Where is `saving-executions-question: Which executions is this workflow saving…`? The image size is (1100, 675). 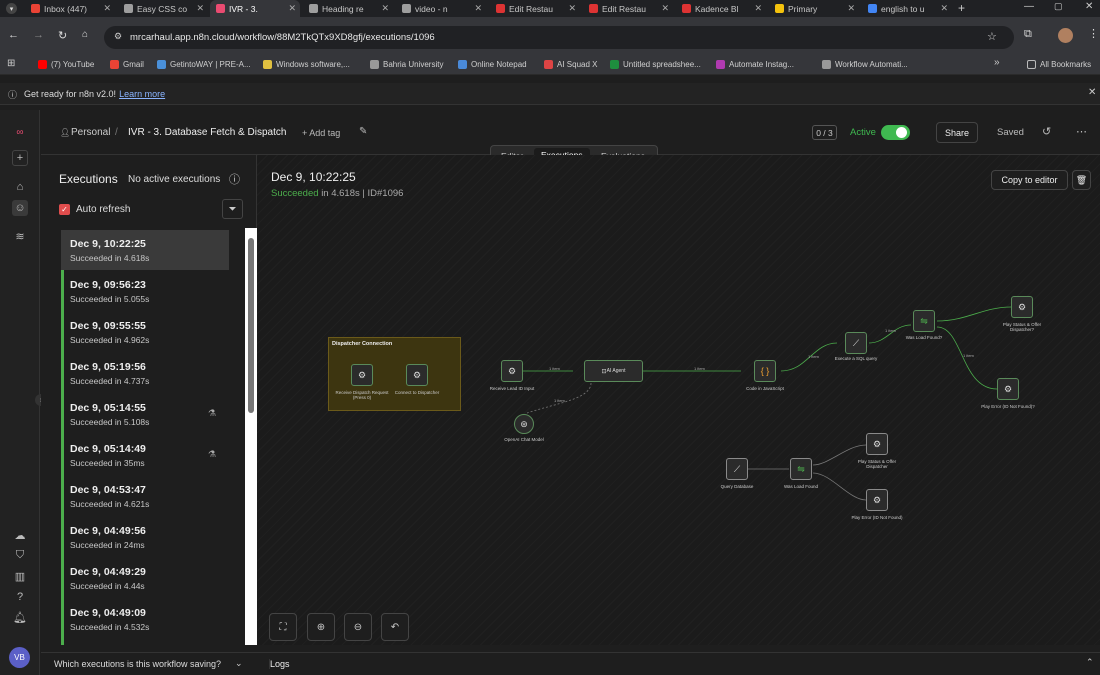
saving-executions-question: Which executions is this workflow saving… is located at coordinates (137, 664).